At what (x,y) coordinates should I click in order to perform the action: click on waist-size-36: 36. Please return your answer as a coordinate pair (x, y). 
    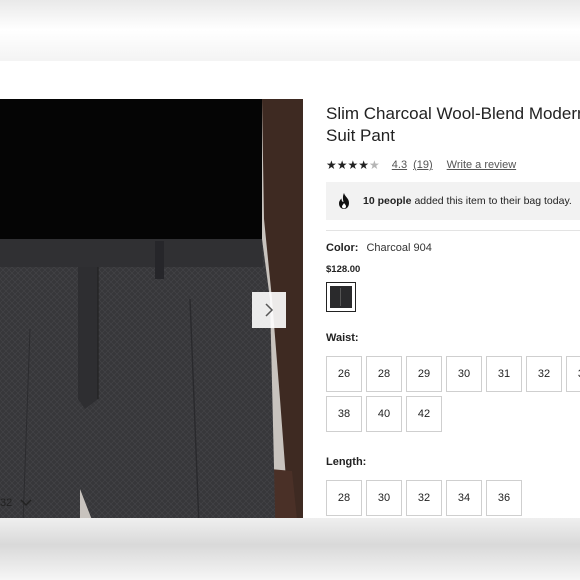
    Looking at the image, I should click on (573, 374).